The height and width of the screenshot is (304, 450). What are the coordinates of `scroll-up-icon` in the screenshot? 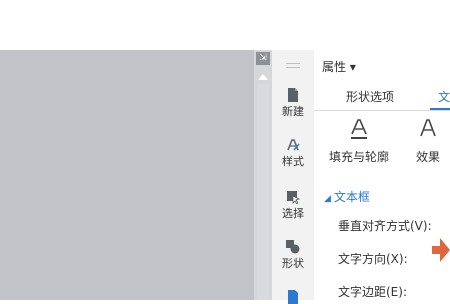 It's located at (263, 77).